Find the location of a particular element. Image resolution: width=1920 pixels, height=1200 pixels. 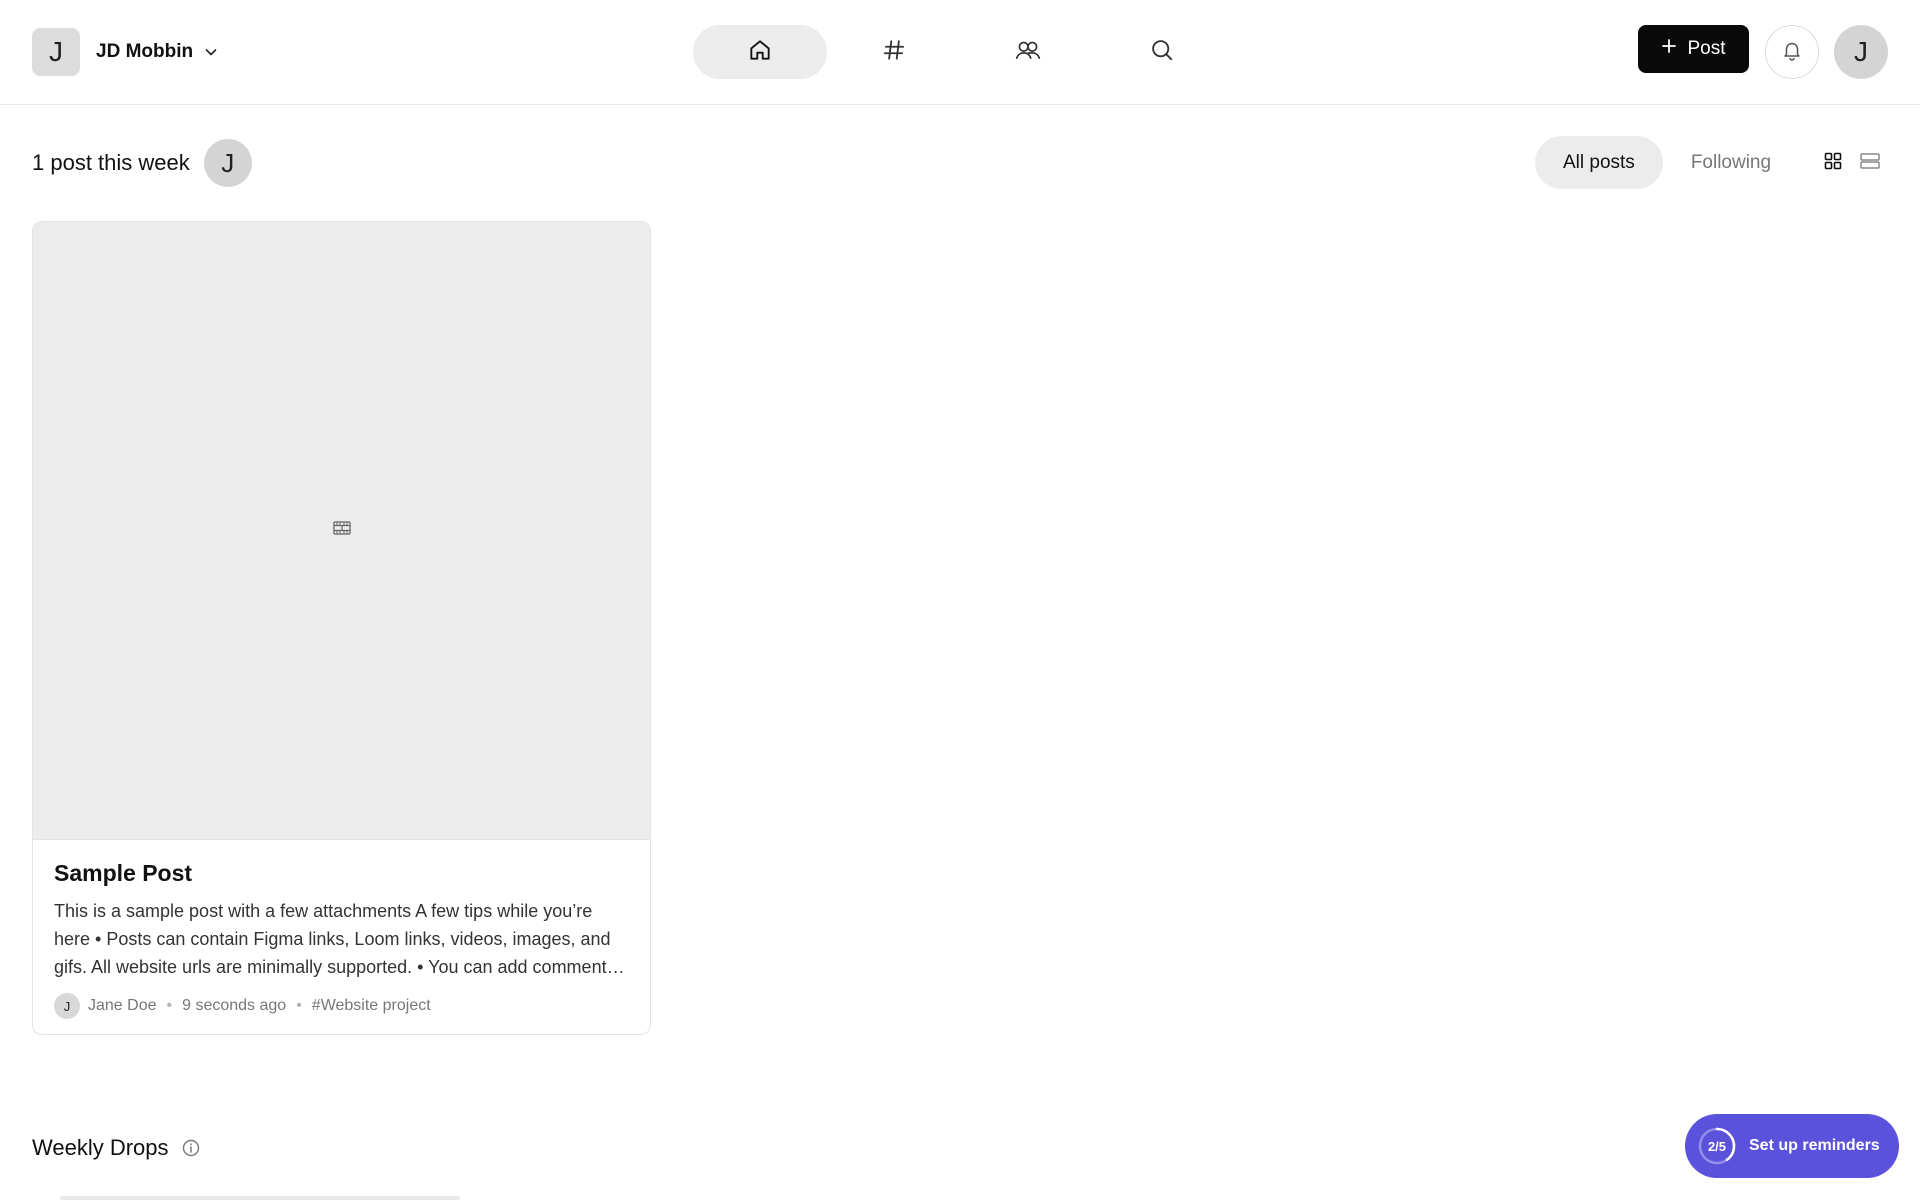

setup-reminders-button: 2/5 Set up reminders is located at coordinates (1792, 1146).